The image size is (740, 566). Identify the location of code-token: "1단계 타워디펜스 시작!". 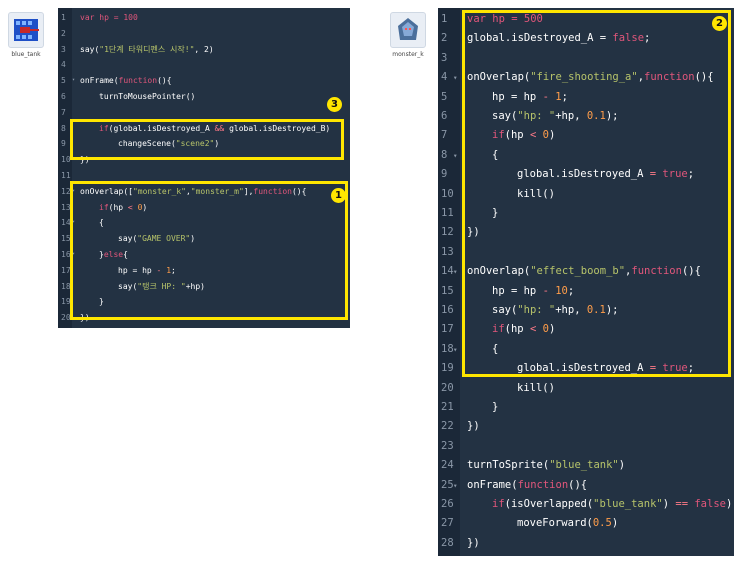
(147, 49).